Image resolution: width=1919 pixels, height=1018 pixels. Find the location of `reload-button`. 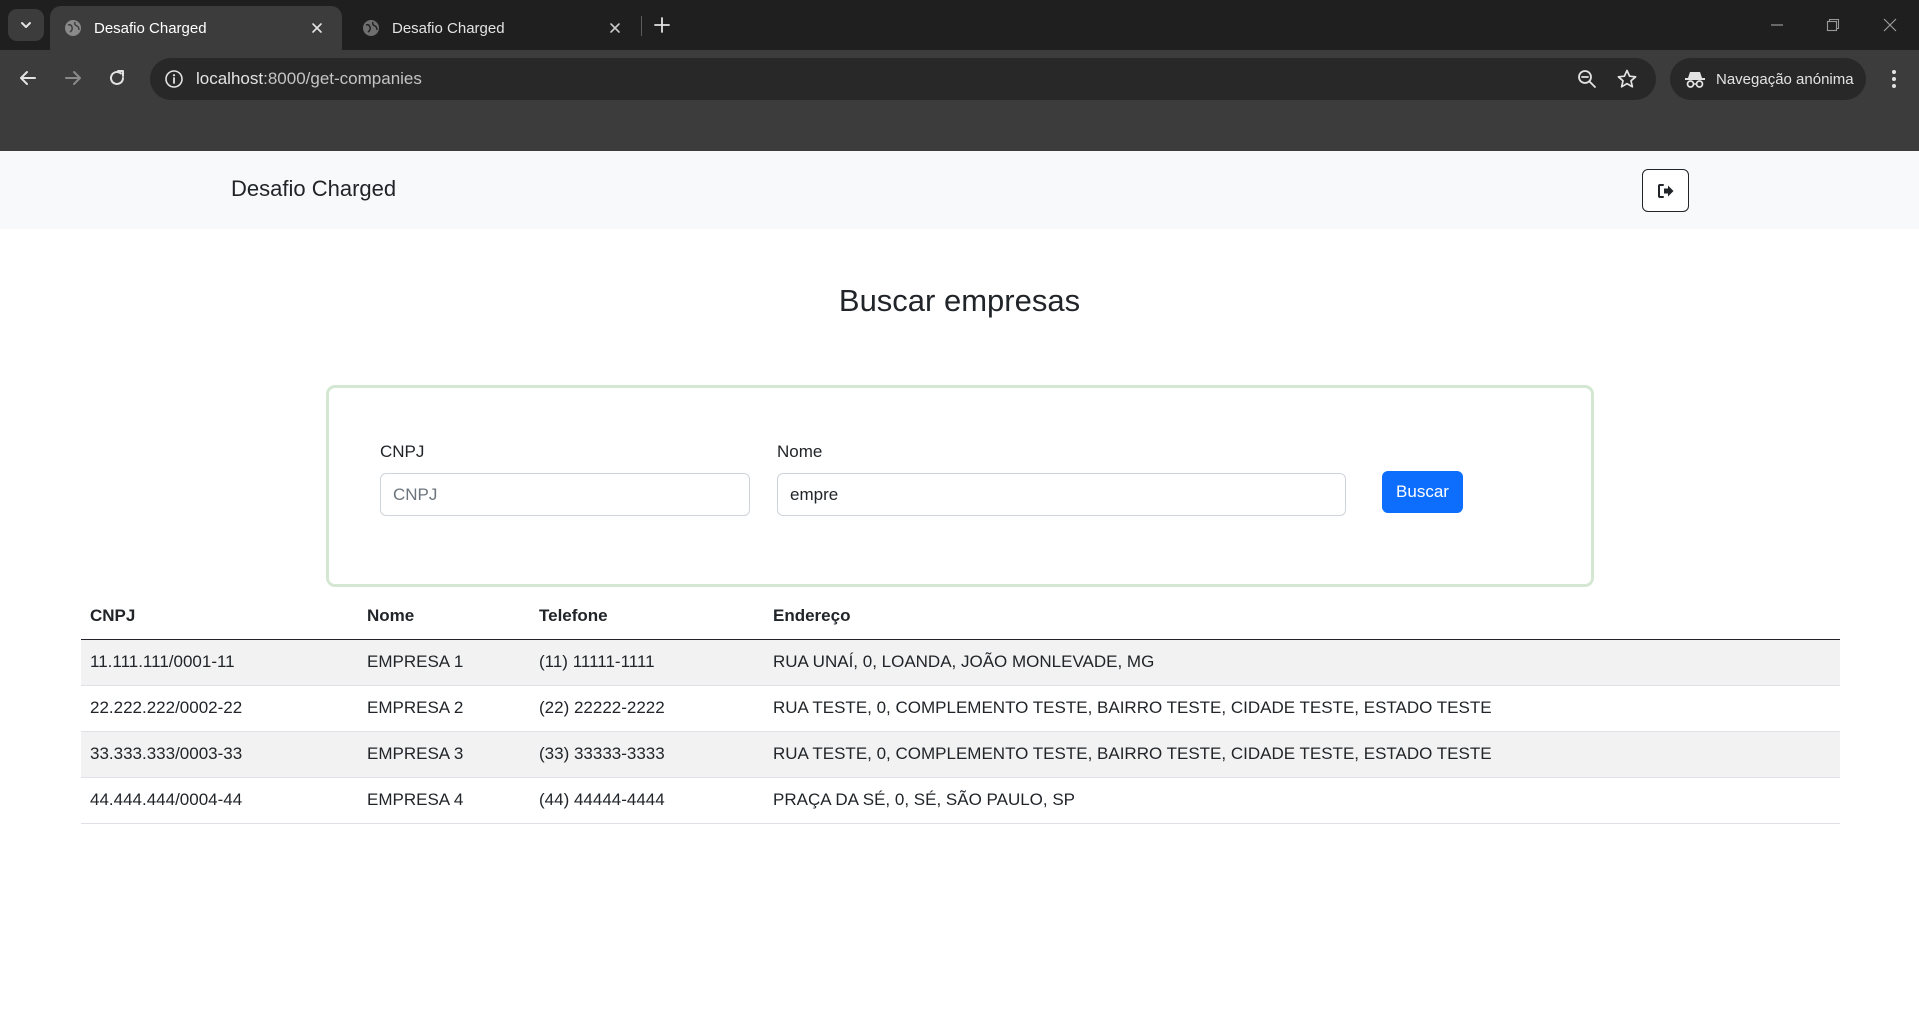

reload-button is located at coordinates (117, 78).